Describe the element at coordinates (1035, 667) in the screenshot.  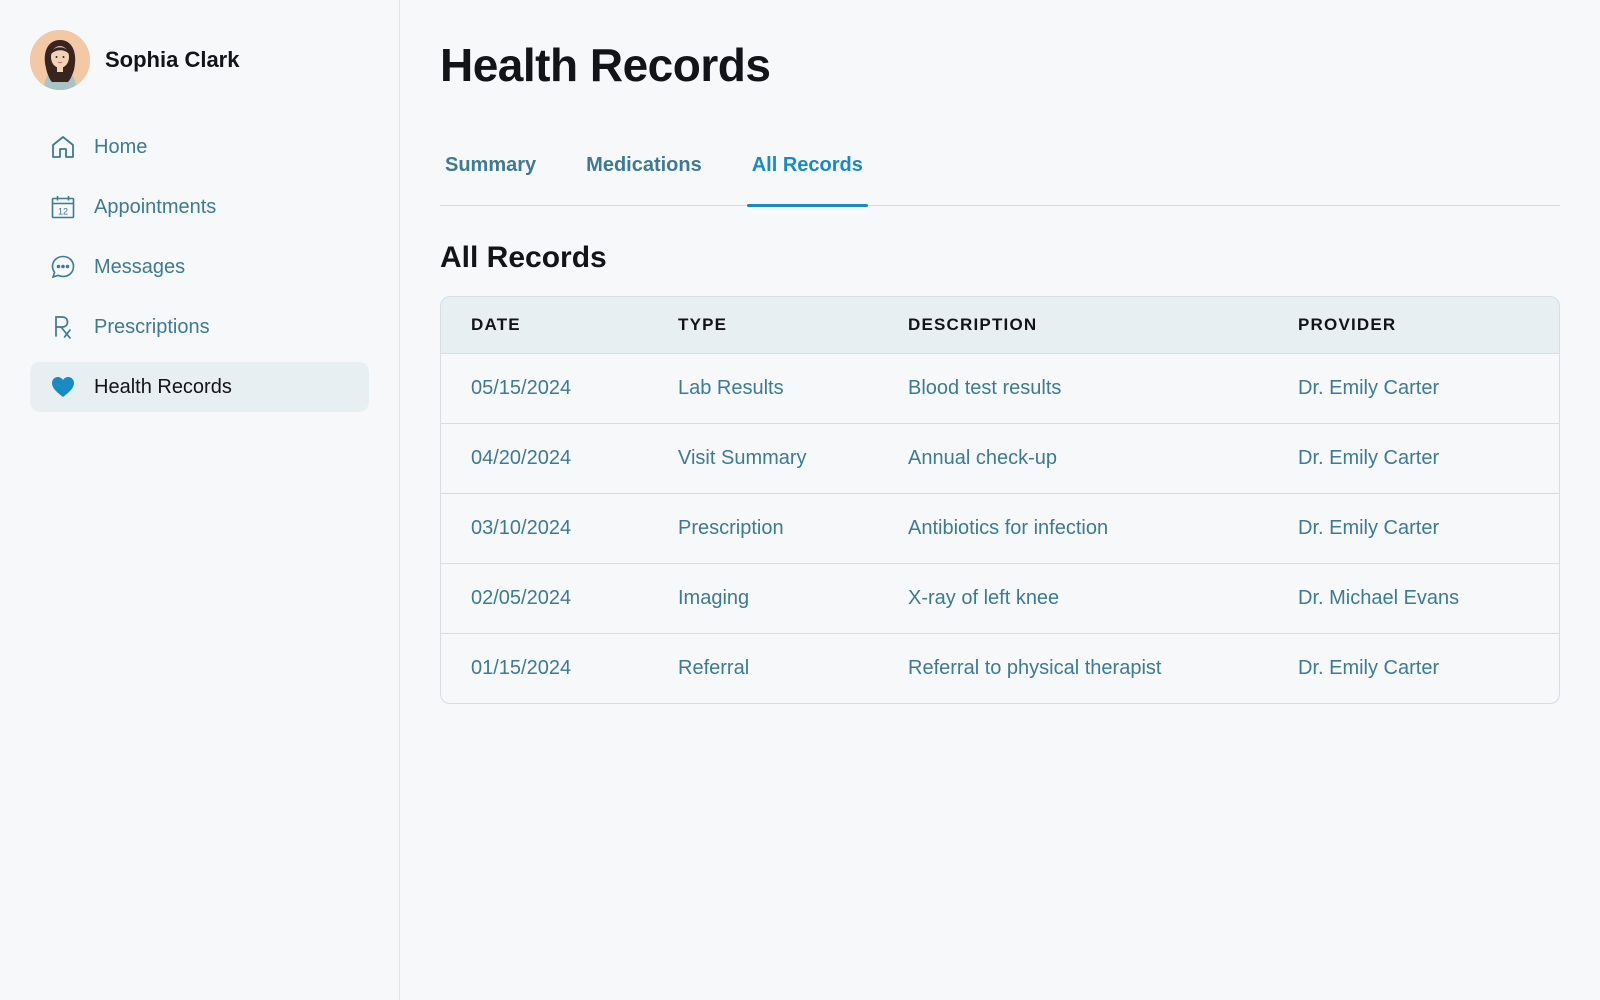
I see `cell-description: Referral to physical therapist` at that location.